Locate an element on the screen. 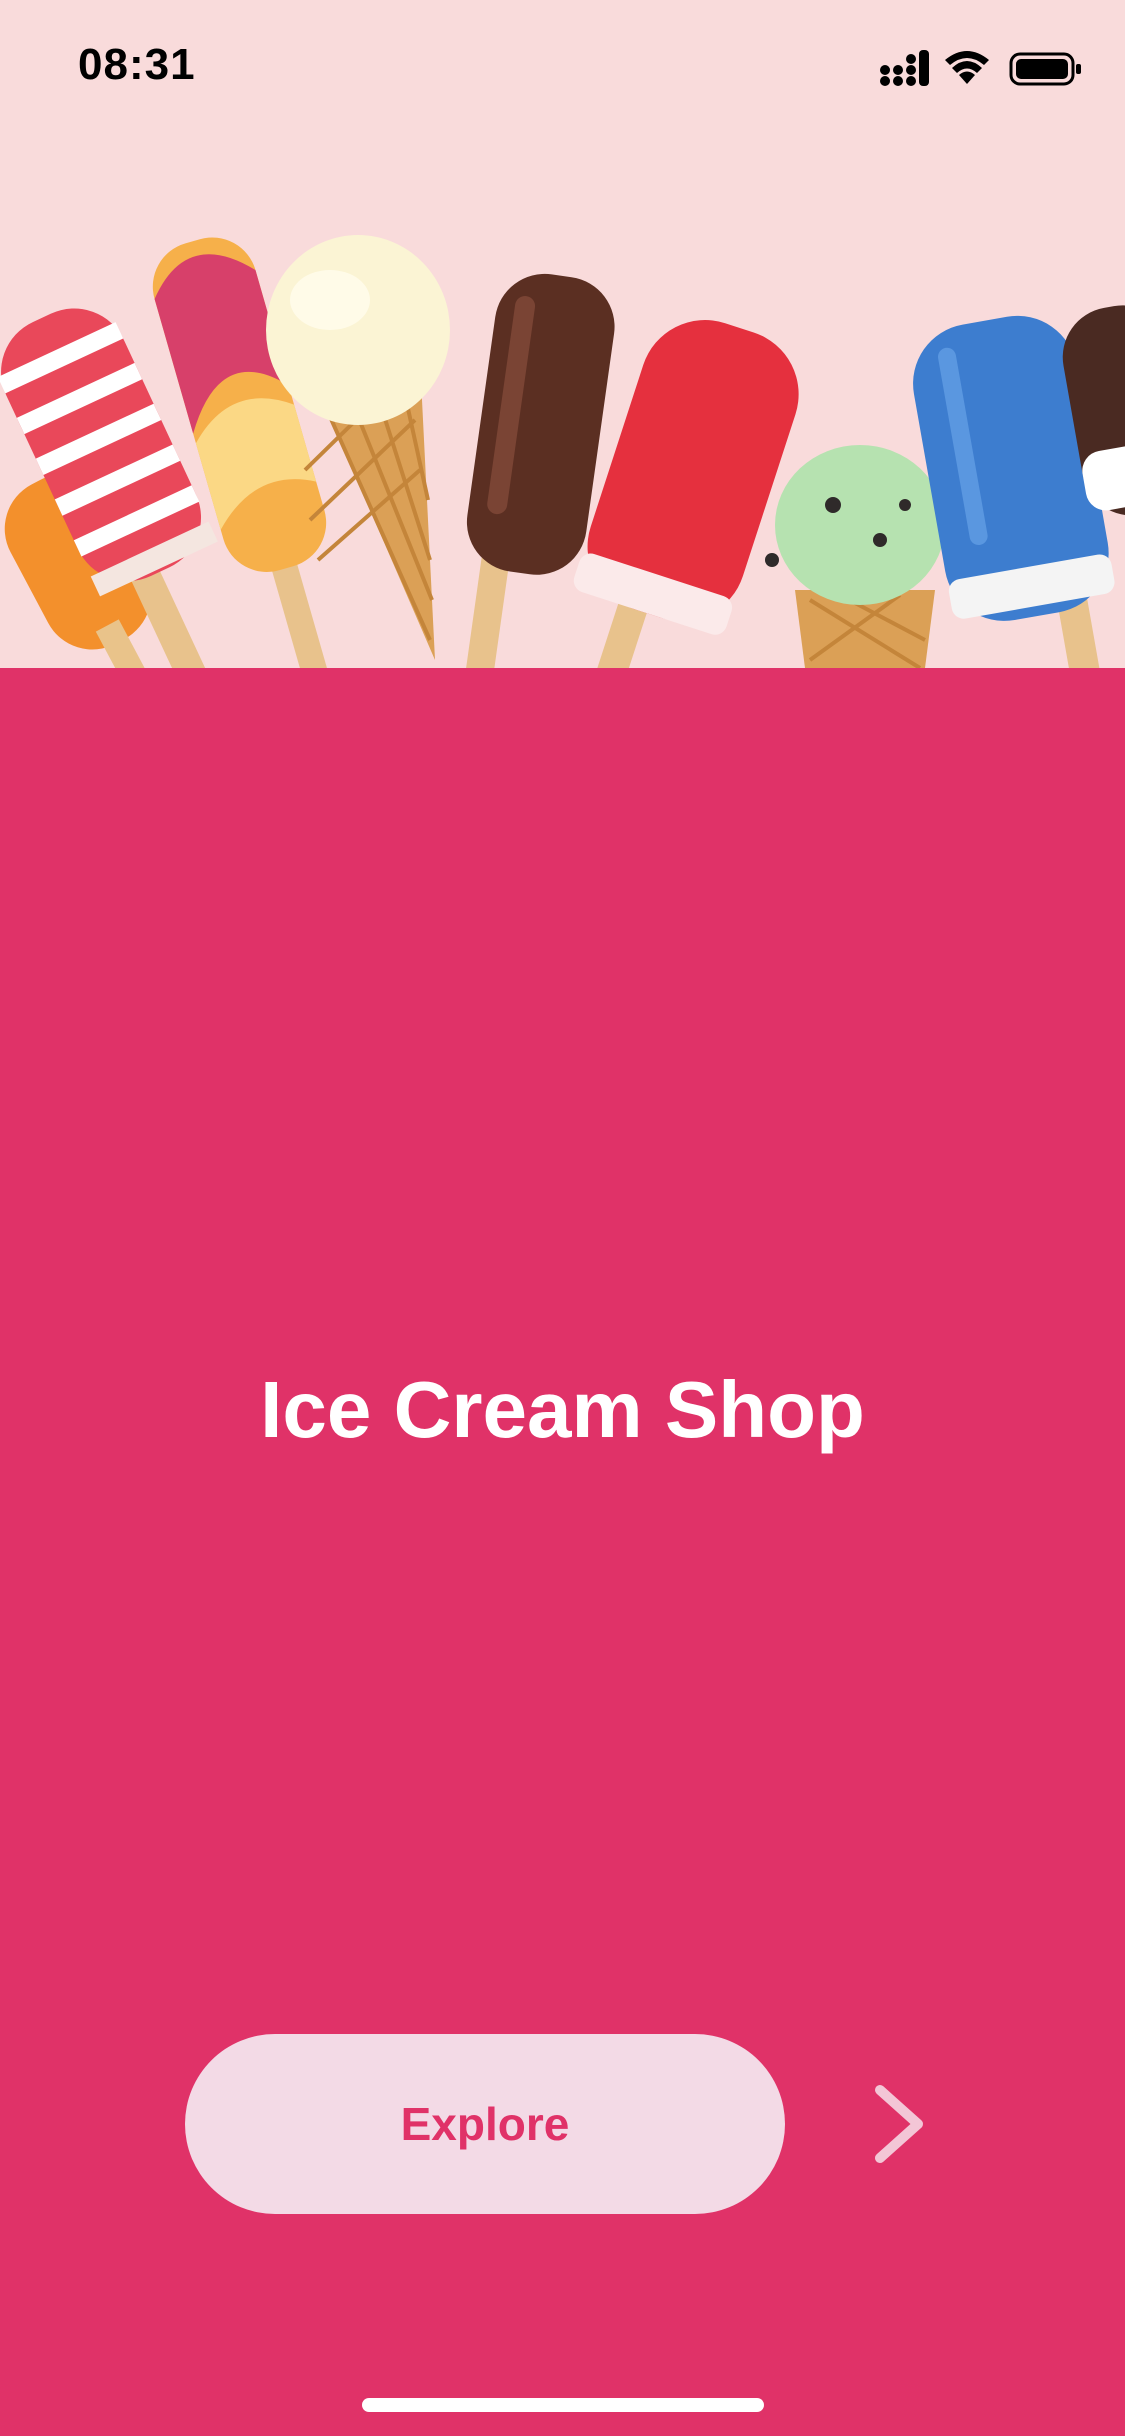  wifi-icon is located at coordinates (967, 67).